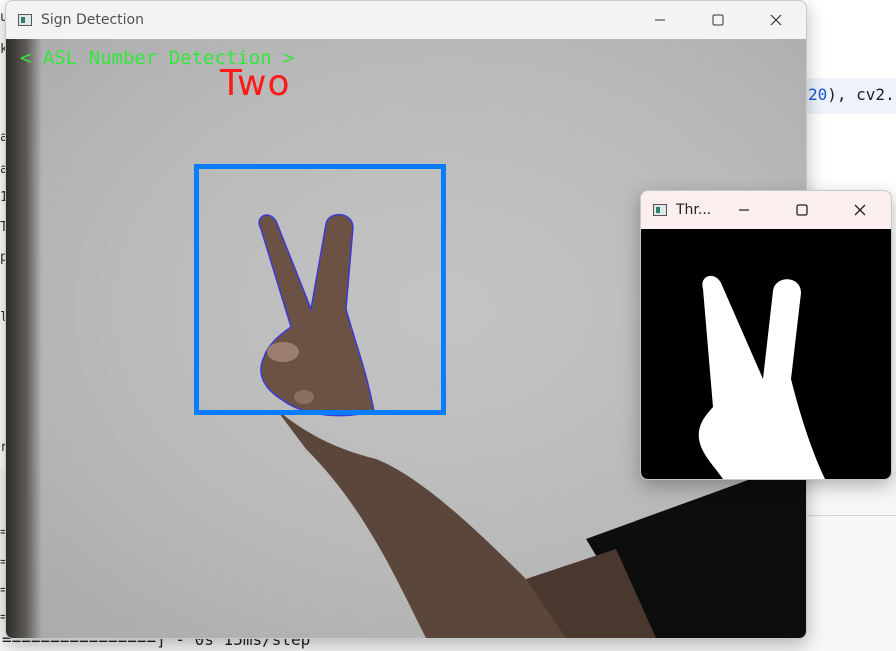 The width and height of the screenshot is (896, 651). I want to click on threshold-maximize-button, so click(802, 210).